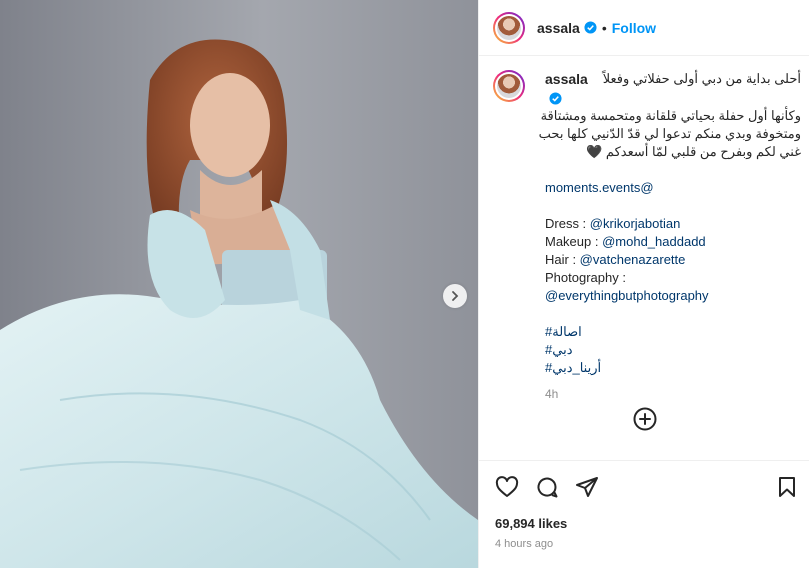 The image size is (809, 568). I want to click on credit-handle-link: @krikorjabotian, so click(635, 223).